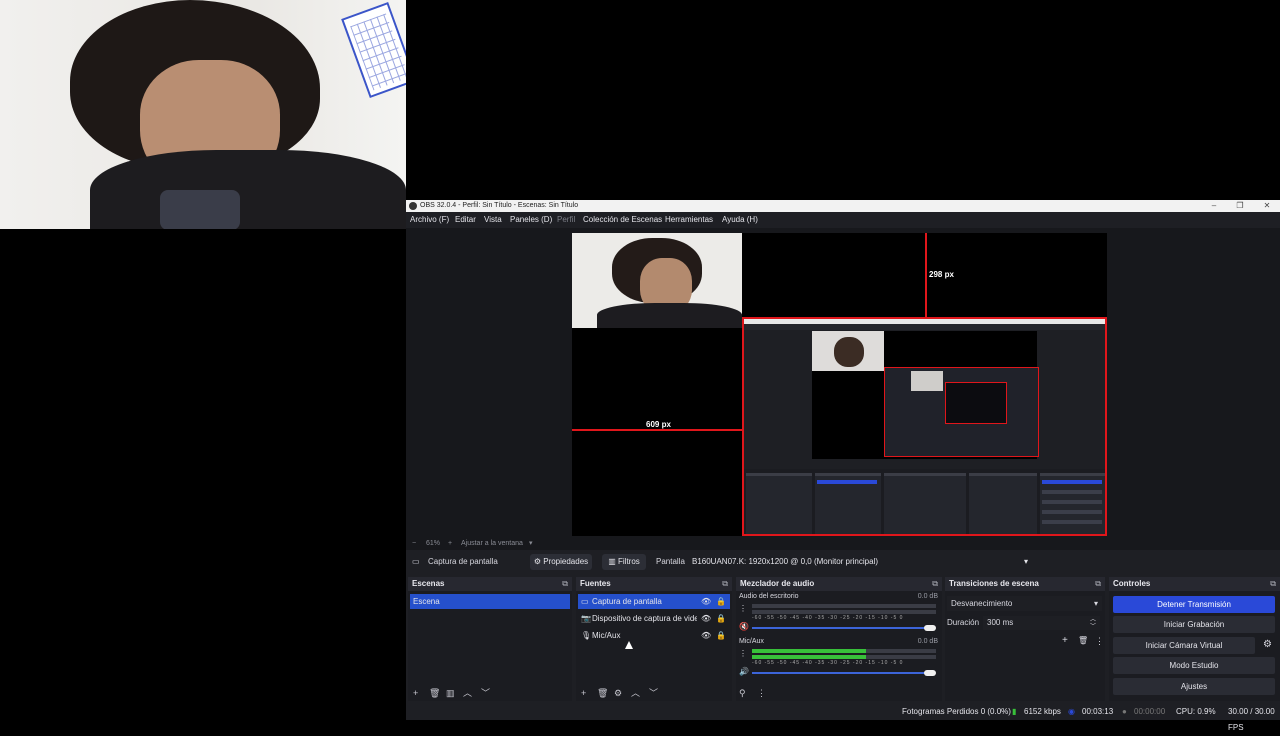 The width and height of the screenshot is (1280, 736). Describe the element at coordinates (1196, 711) in the screenshot. I see `cpu-usage: CPU: 0.9%` at that location.